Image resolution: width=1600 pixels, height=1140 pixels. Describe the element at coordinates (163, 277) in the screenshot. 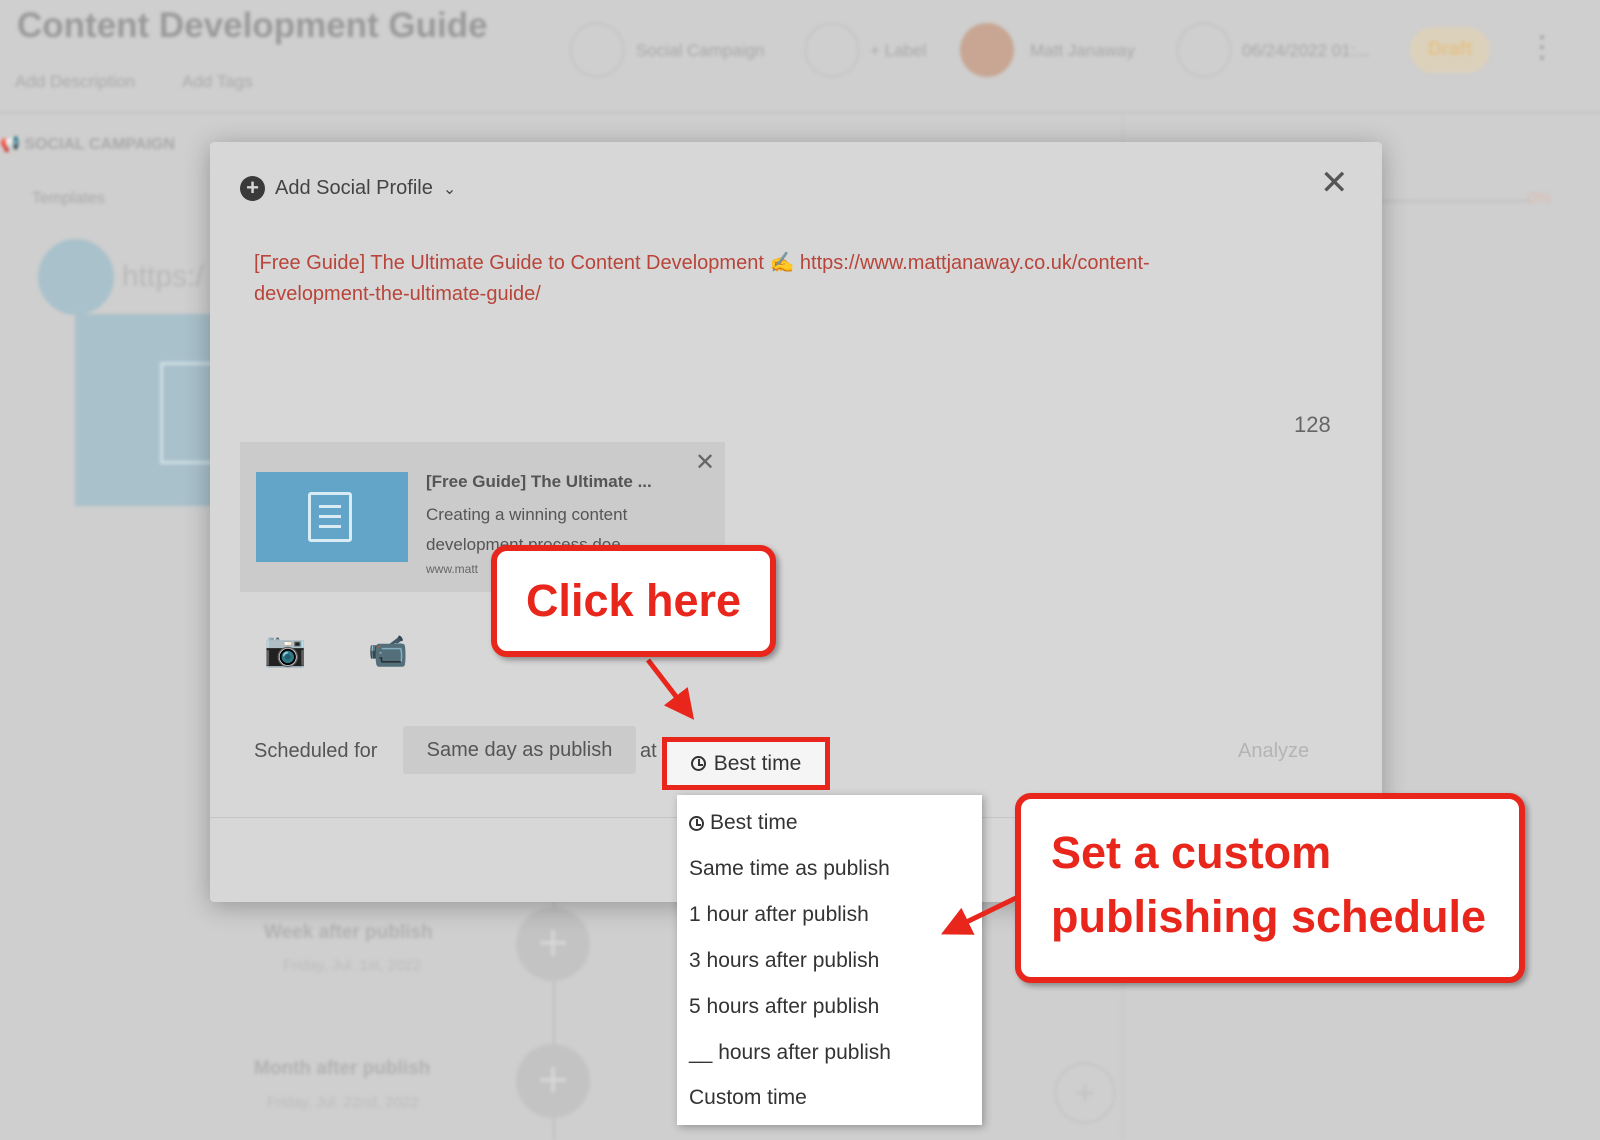

I see `link-input: https:/` at that location.